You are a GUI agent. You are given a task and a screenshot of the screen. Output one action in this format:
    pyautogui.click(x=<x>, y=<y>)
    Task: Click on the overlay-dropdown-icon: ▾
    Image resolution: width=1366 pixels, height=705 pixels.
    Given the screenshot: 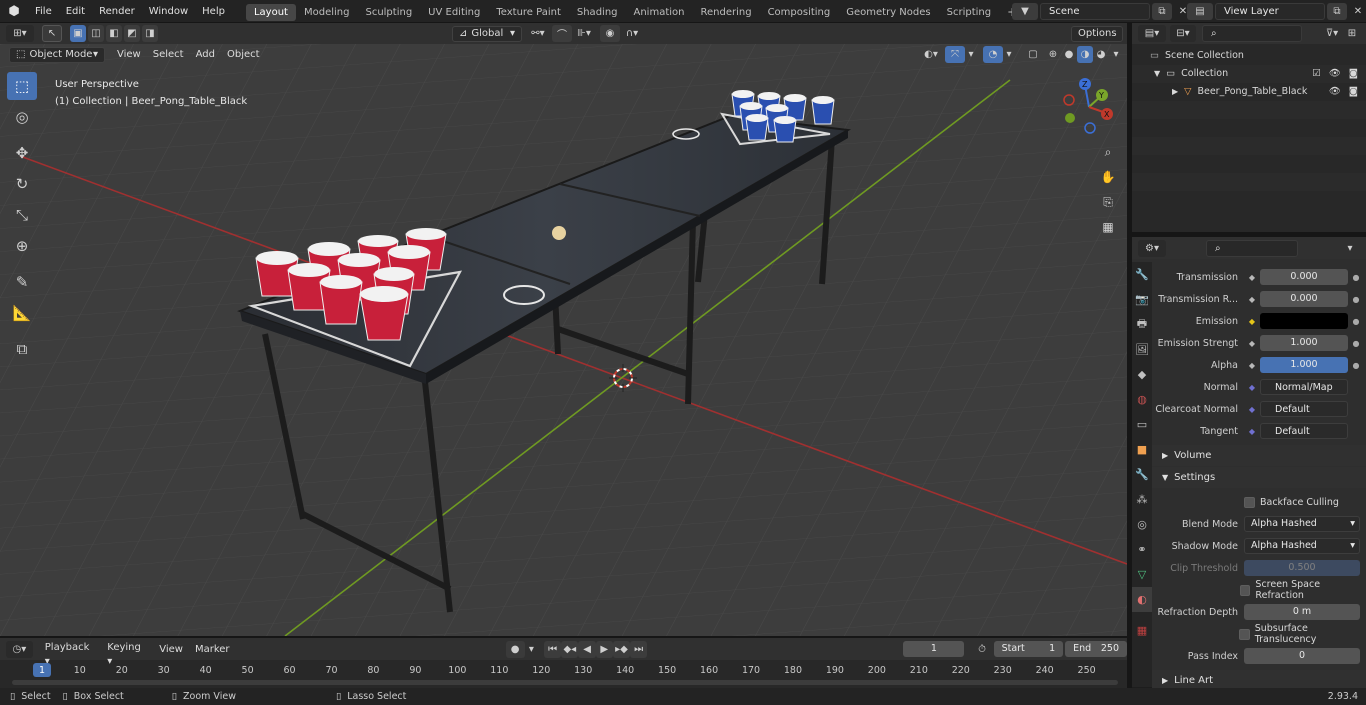 What is the action you would take?
    pyautogui.click(x=1009, y=54)
    